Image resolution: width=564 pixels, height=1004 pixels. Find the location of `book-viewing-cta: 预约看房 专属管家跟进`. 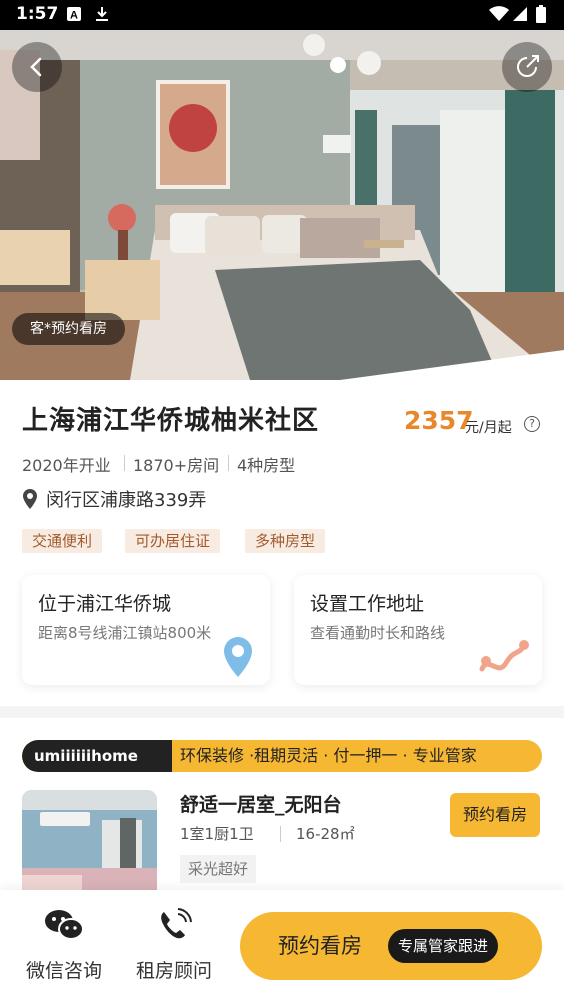

book-viewing-cta: 预约看房 专属管家跟进 is located at coordinates (391, 946).